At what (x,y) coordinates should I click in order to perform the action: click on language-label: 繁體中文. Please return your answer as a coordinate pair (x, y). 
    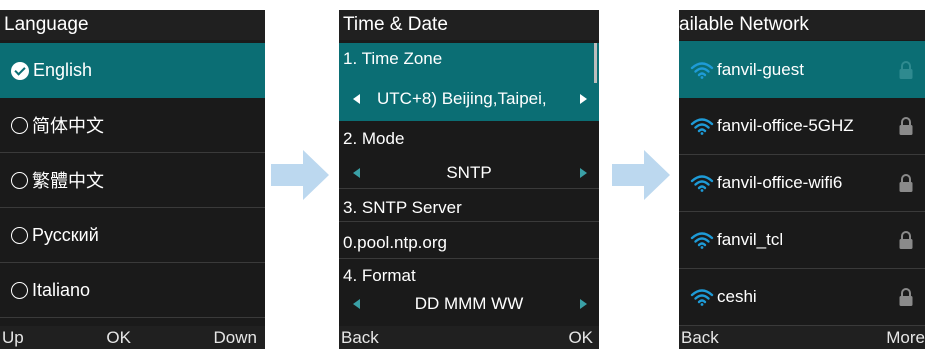
    Looking at the image, I should click on (68, 181).